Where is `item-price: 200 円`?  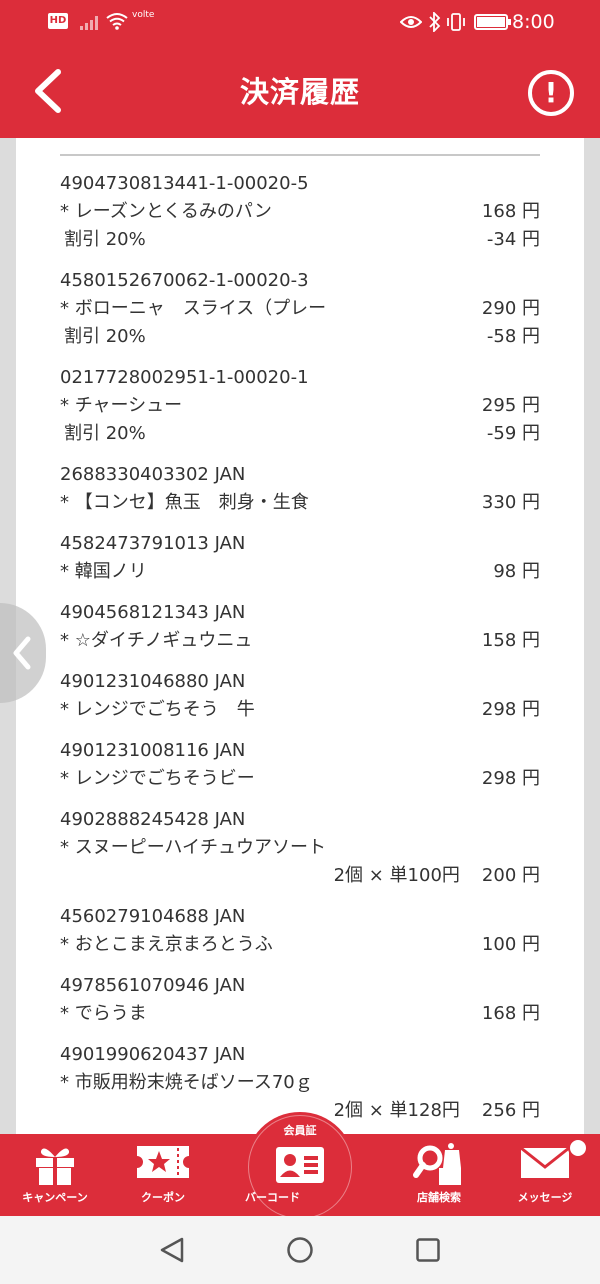
item-price: 200 円 is located at coordinates (510, 875).